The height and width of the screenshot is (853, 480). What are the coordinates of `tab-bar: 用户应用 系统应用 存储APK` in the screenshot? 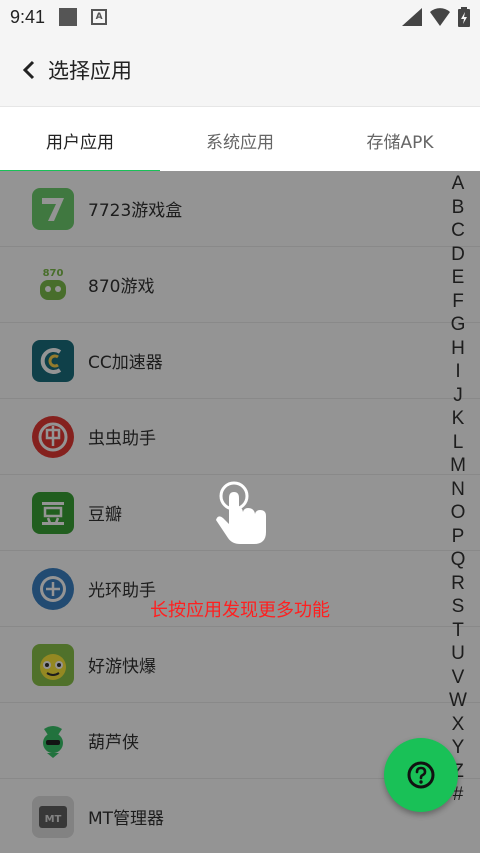 It's located at (240, 139).